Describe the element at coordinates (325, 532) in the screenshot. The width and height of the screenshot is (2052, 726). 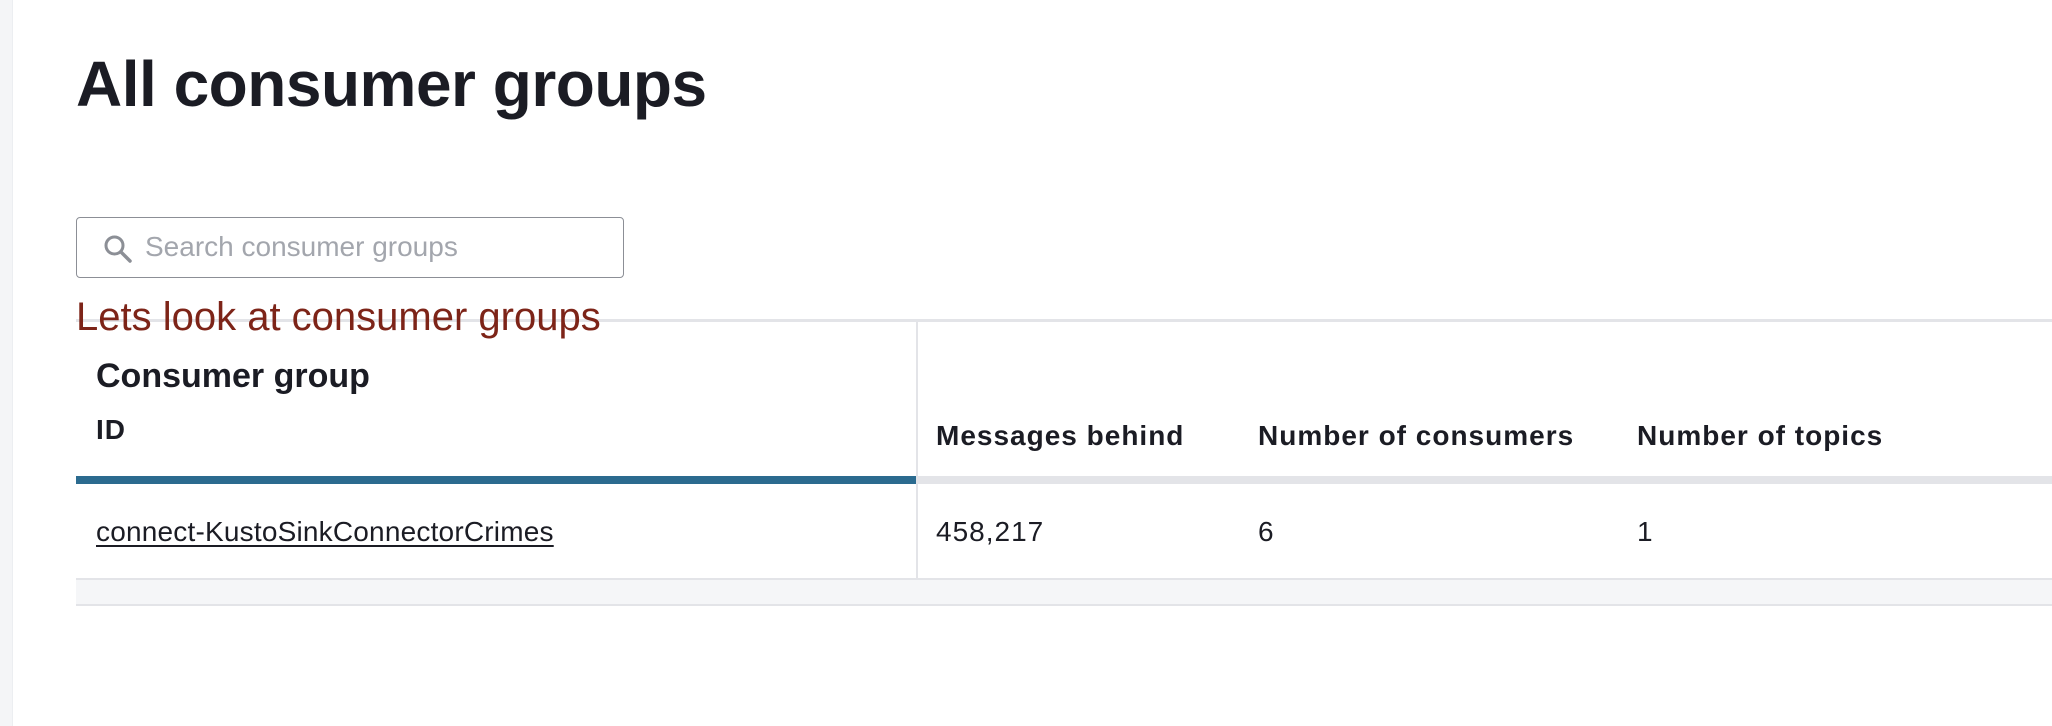
I see `consumer-group-link: connect-KustoSinkConnectorCrimes` at that location.